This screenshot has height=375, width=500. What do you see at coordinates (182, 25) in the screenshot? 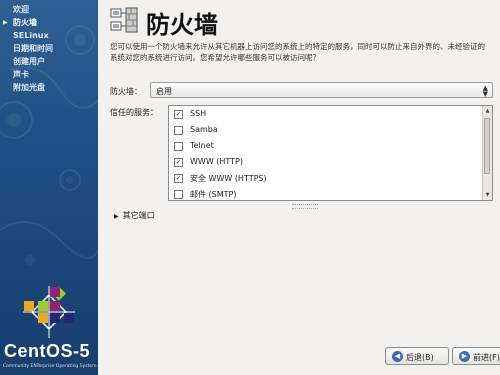
I see `page-title: 防火墙` at bounding box center [182, 25].